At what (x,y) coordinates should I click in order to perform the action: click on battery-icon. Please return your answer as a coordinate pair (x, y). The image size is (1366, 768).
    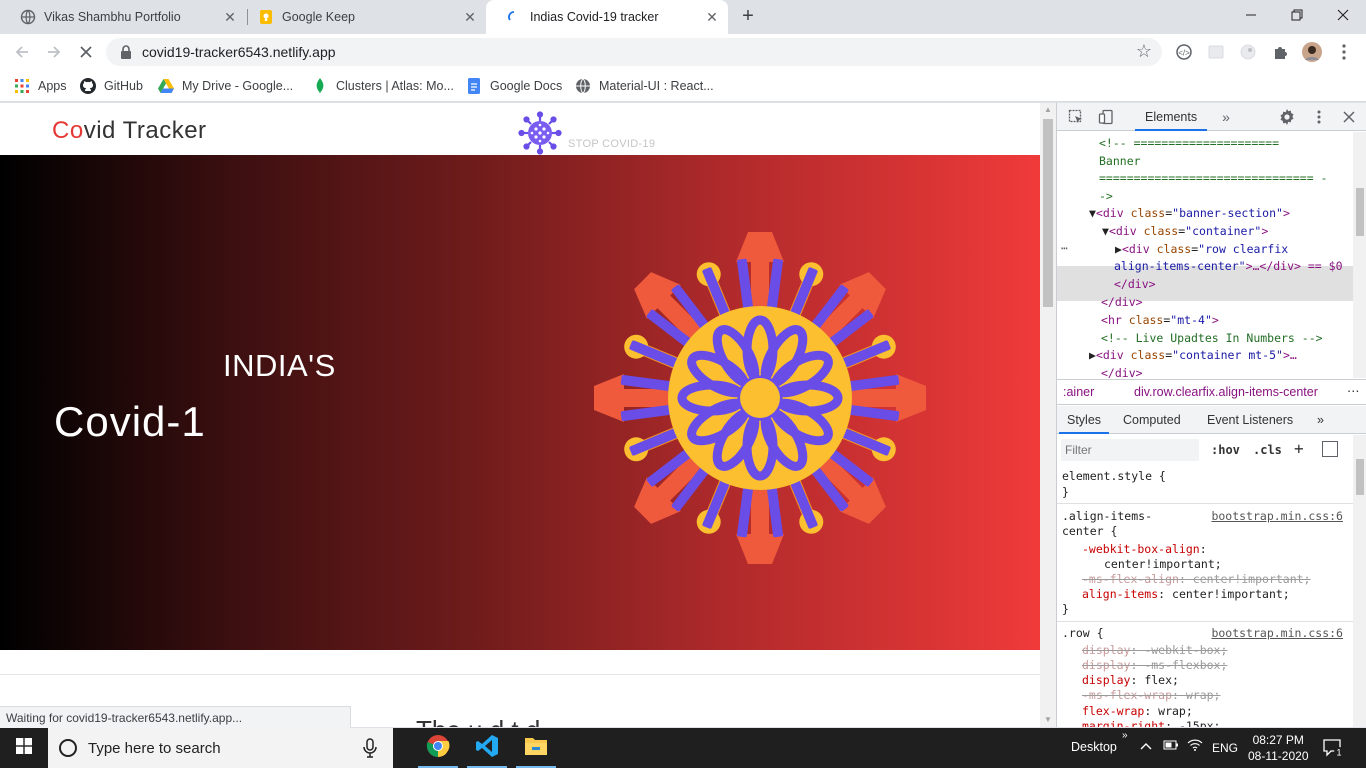
    Looking at the image, I should click on (1171, 746).